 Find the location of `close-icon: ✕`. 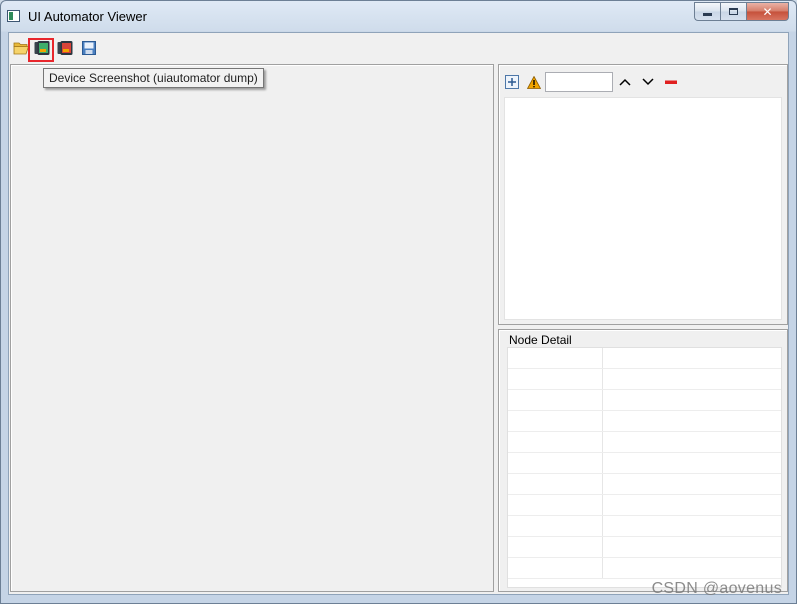

close-icon: ✕ is located at coordinates (767, 11).